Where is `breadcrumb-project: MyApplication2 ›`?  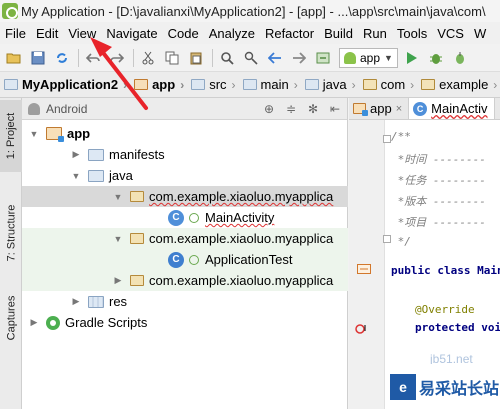
breadcrumb-project: MyApplication2 › is located at coordinates (68, 84).